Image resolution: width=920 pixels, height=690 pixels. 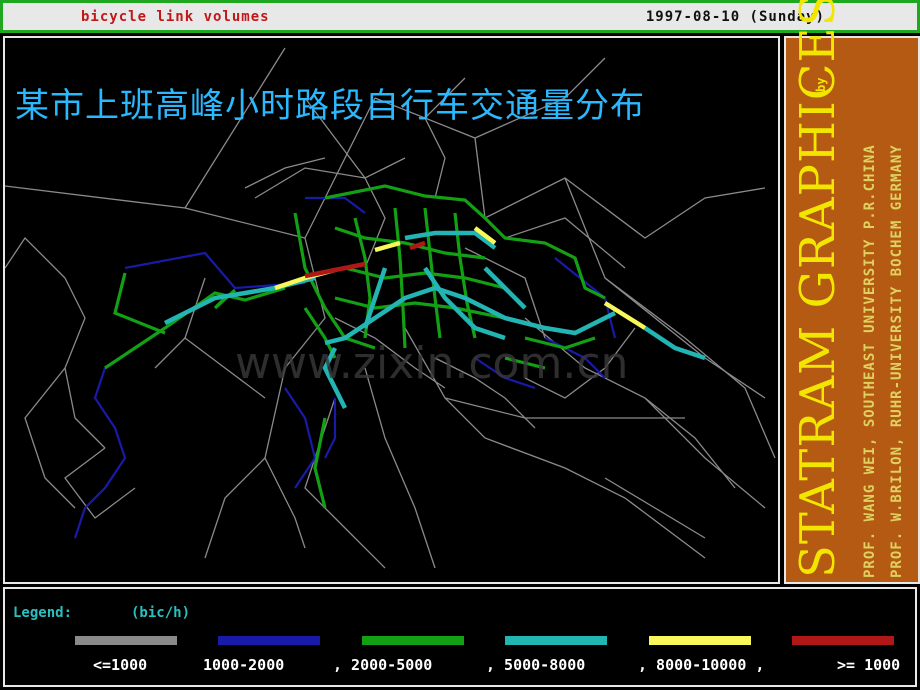 What do you see at coordinates (869, 665) in the screenshot?
I see `legend-text-6: >= 1000` at bounding box center [869, 665].